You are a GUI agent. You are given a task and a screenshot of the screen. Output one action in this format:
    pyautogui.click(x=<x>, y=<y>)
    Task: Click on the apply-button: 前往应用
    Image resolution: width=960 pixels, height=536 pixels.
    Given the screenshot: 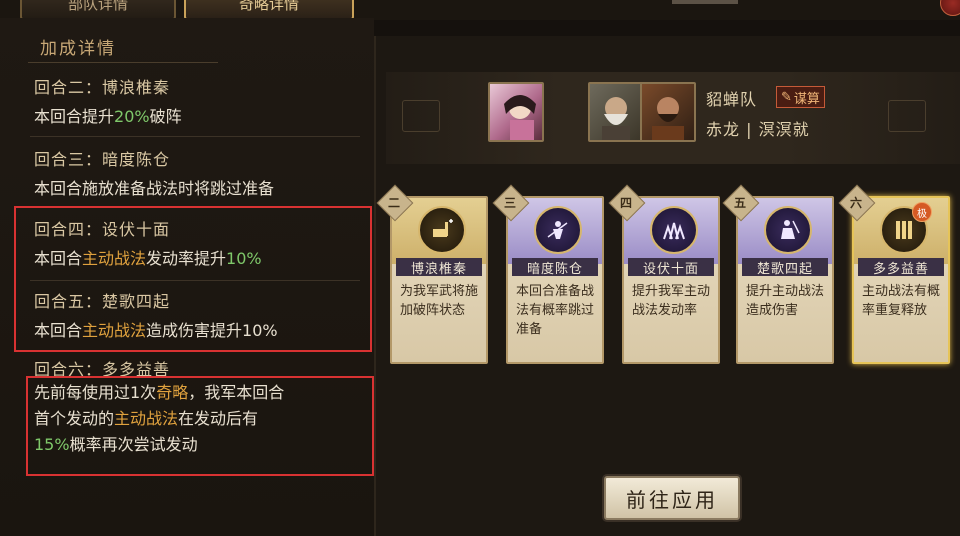 What is the action you would take?
    pyautogui.click(x=672, y=498)
    